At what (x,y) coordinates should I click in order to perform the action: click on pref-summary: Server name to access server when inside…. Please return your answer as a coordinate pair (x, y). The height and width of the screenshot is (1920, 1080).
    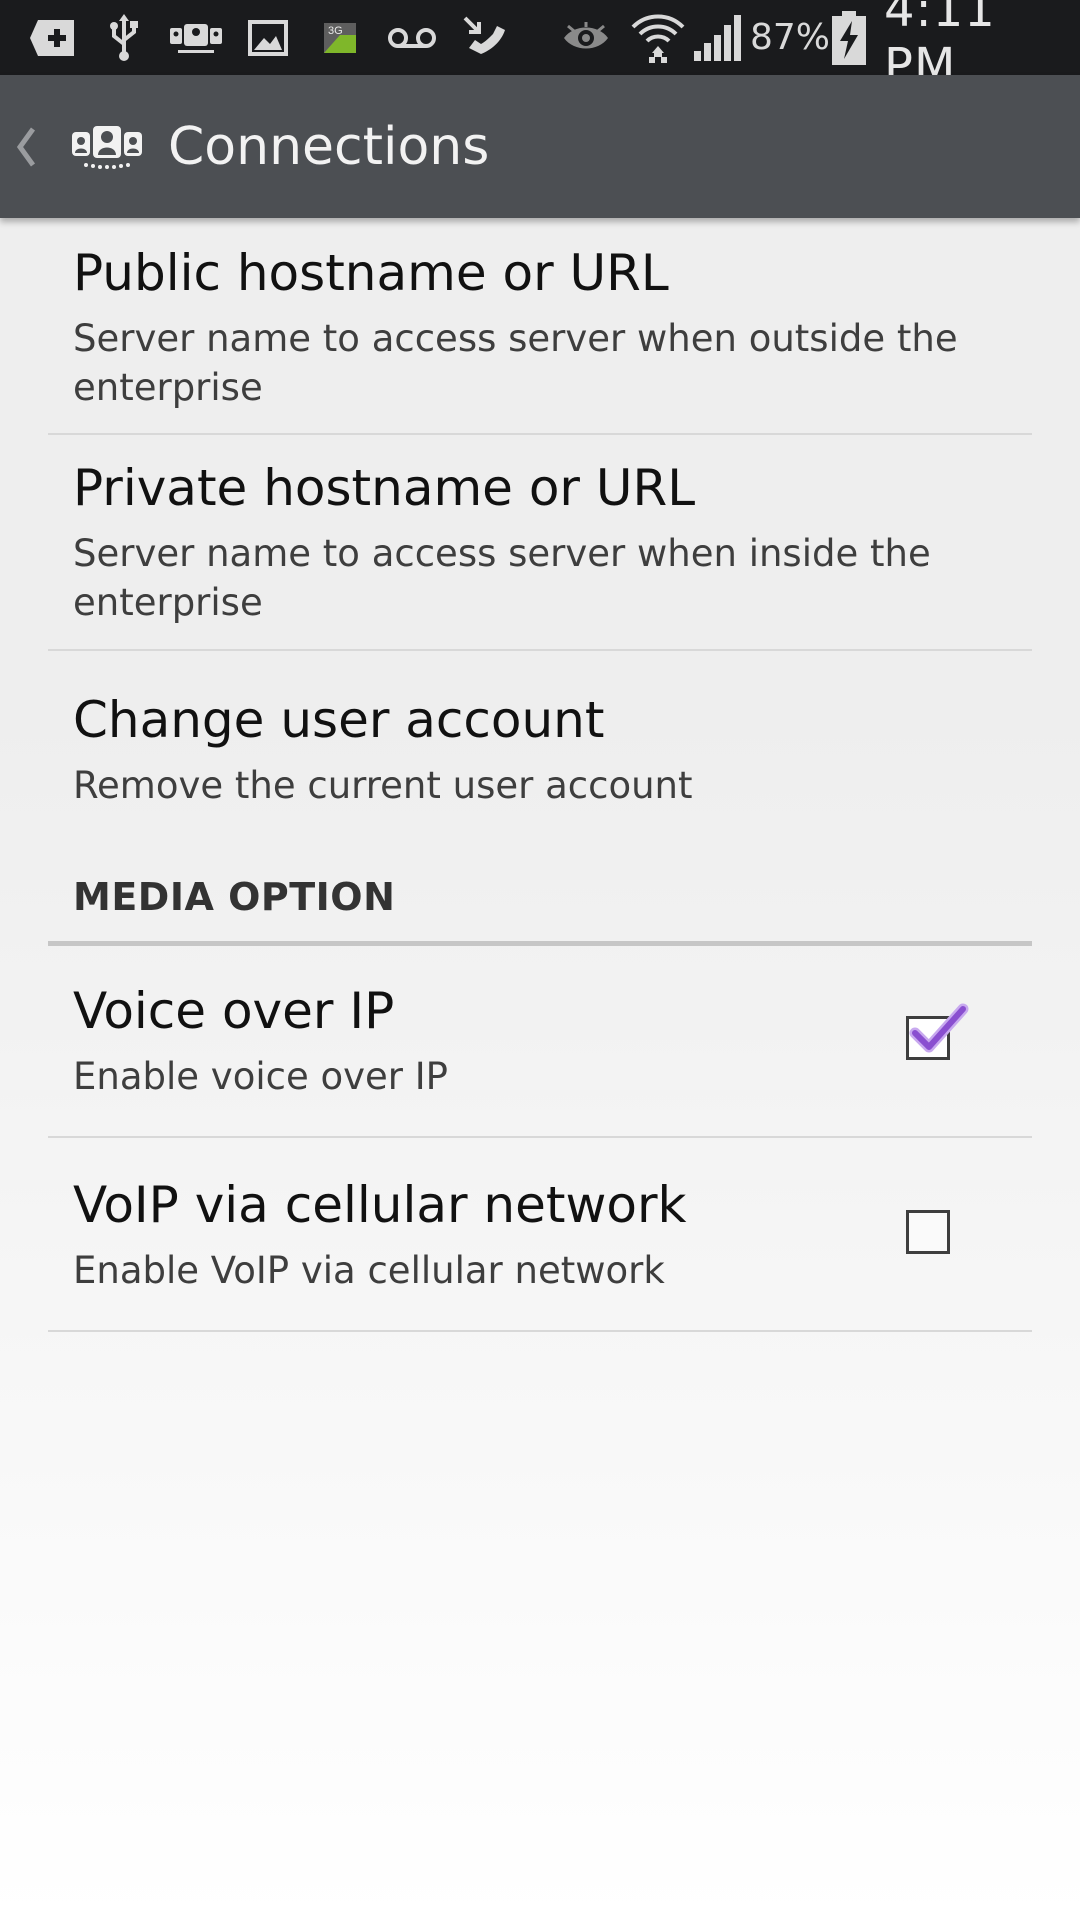
    Looking at the image, I should click on (502, 578).